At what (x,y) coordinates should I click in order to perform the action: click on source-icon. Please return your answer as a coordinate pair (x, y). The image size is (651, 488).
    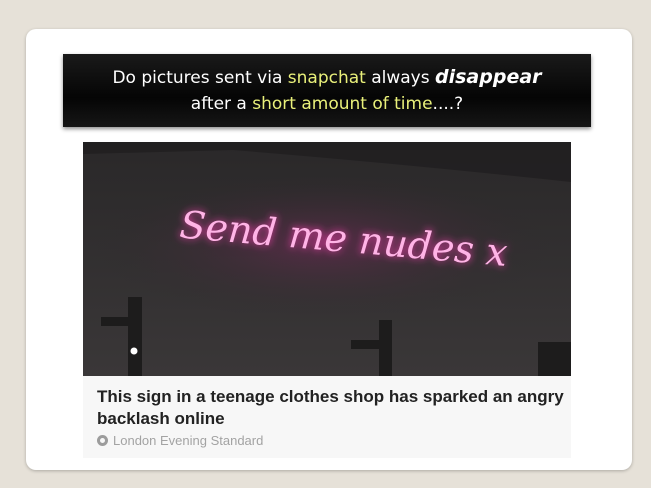
    Looking at the image, I should click on (102, 440).